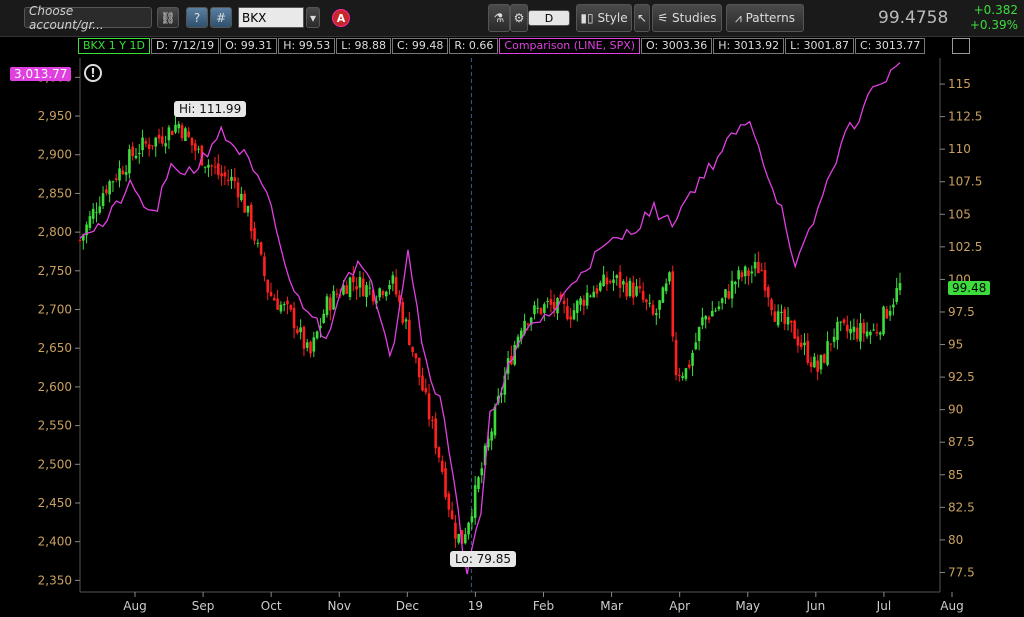  What do you see at coordinates (55, 503) in the screenshot?
I see `left-tick-label: 2,450` at bounding box center [55, 503].